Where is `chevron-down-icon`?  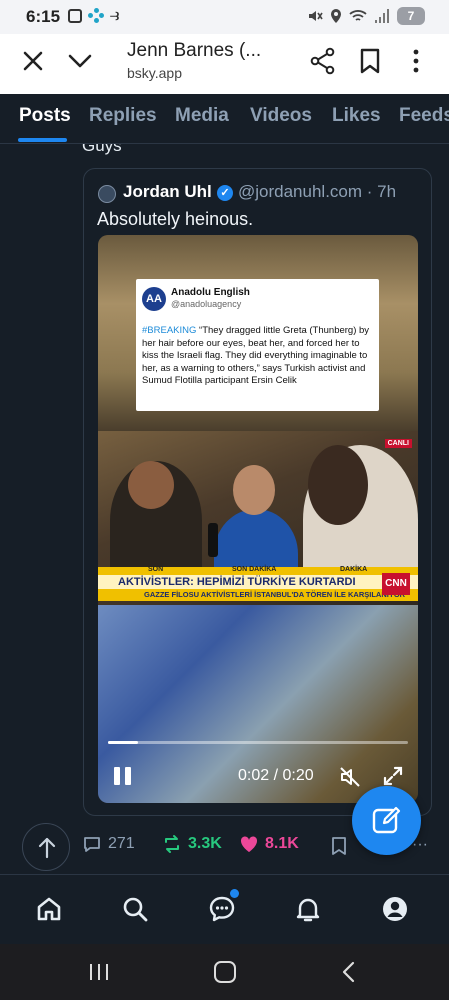
chevron-down-icon is located at coordinates (80, 61).